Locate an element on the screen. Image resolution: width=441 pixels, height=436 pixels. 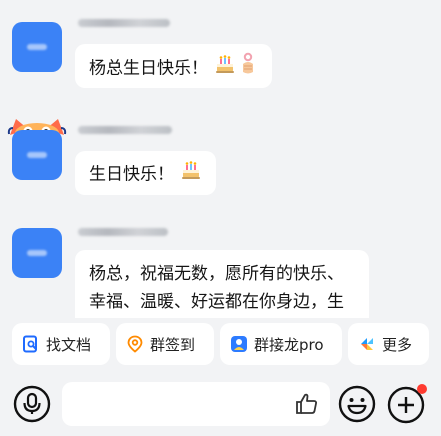
quick-actions-bar: 找文档 群签到 群接龙pro 更多 is located at coordinates (220, 345).